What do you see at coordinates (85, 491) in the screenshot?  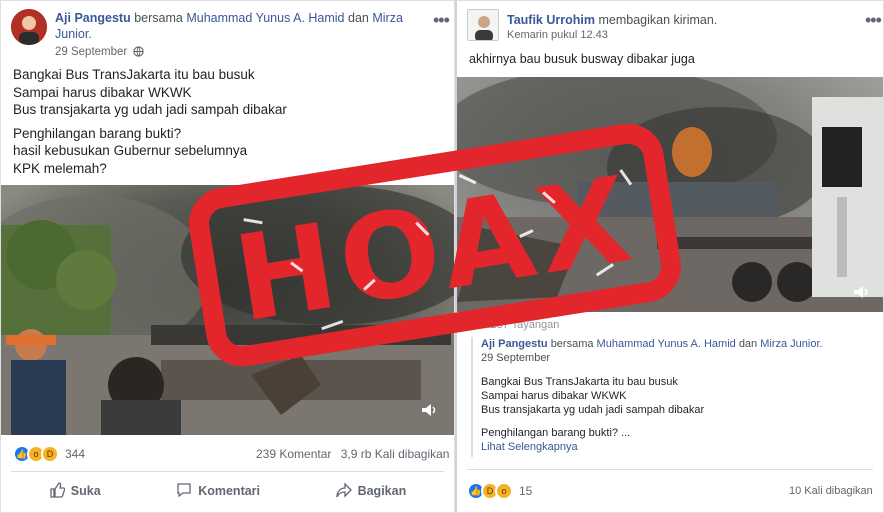 I see `like-label: Suka` at bounding box center [85, 491].